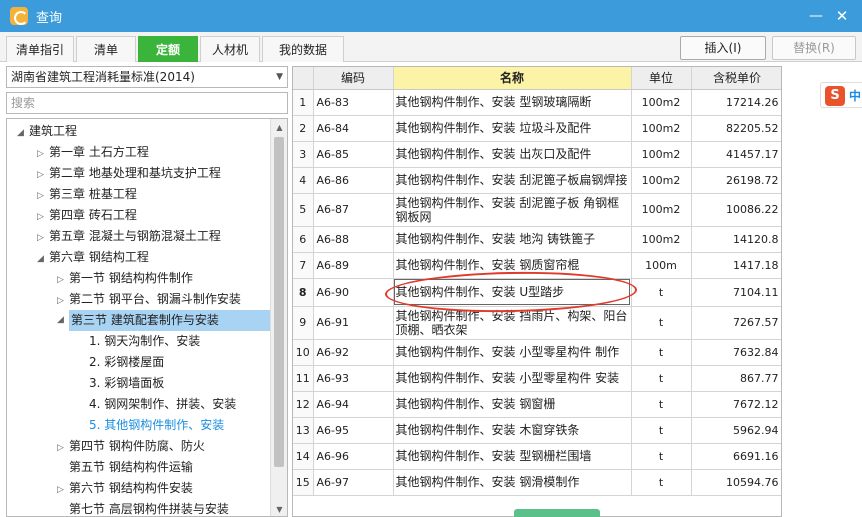  I want to click on tree-item: 5. 其他钢构件制作、安装, so click(115, 425).